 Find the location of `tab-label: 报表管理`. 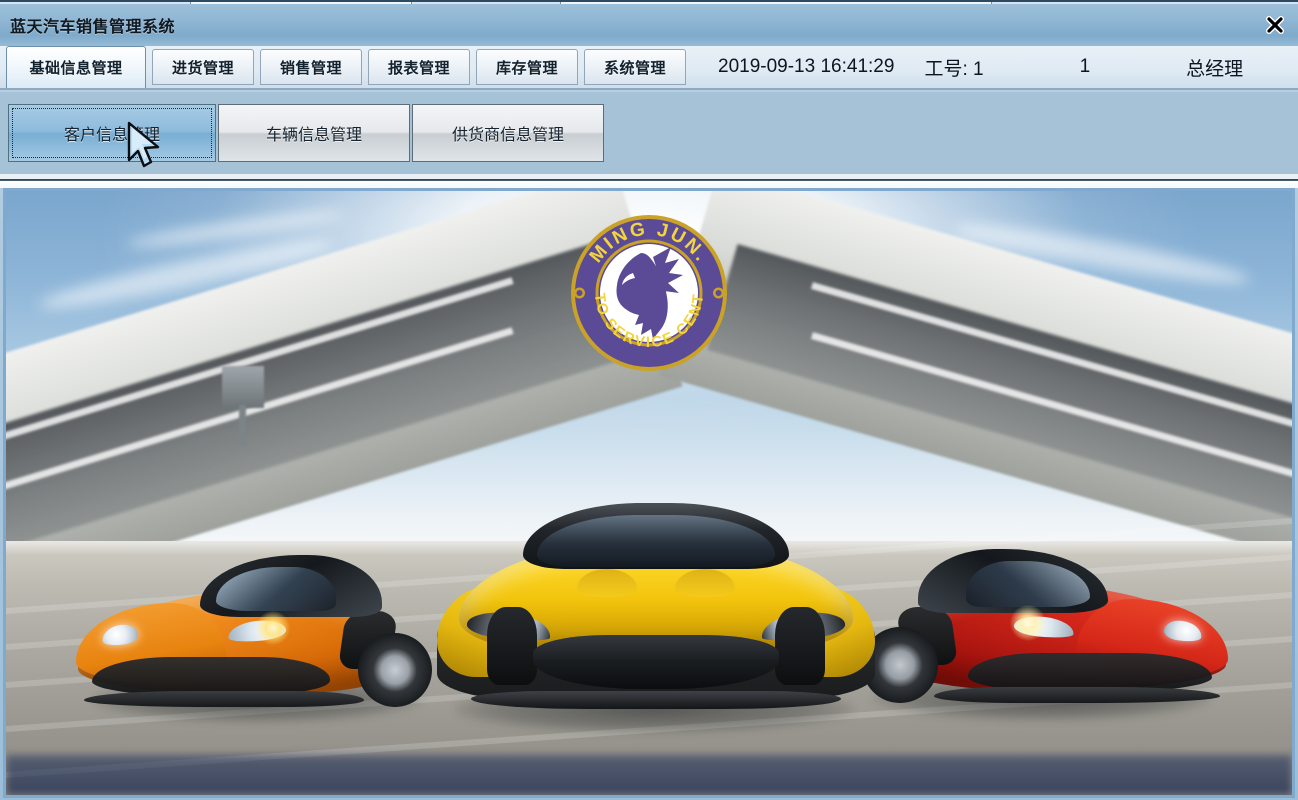

tab-label: 报表管理 is located at coordinates (418, 68).